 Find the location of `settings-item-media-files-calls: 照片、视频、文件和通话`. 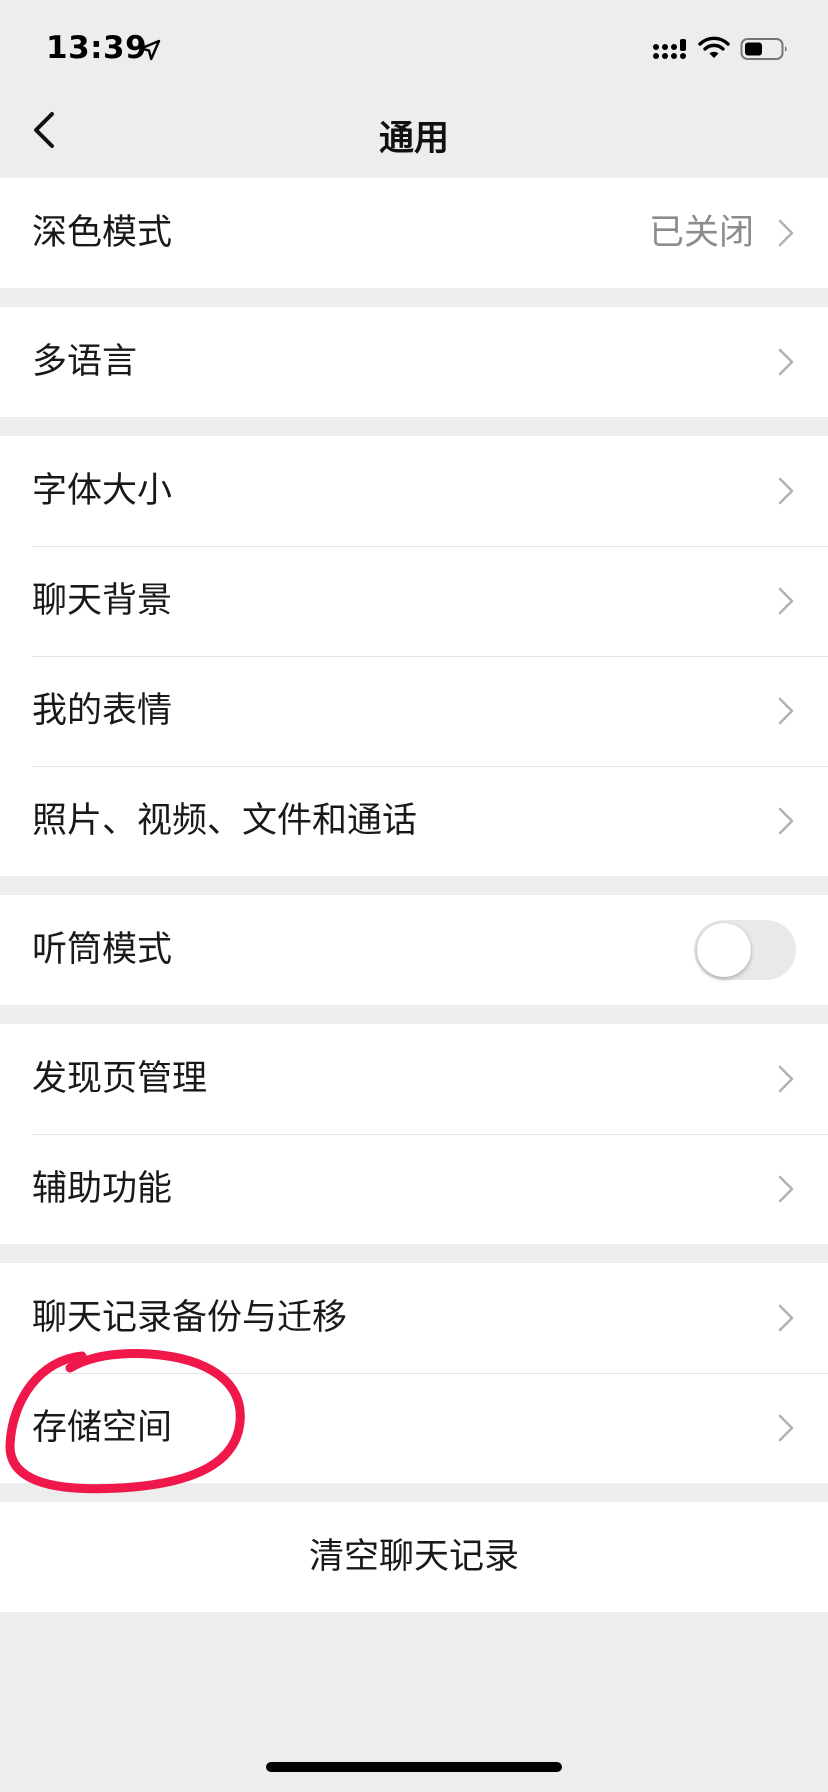

settings-item-media-files-calls: 照片、视频、文件和通话 is located at coordinates (414, 821).